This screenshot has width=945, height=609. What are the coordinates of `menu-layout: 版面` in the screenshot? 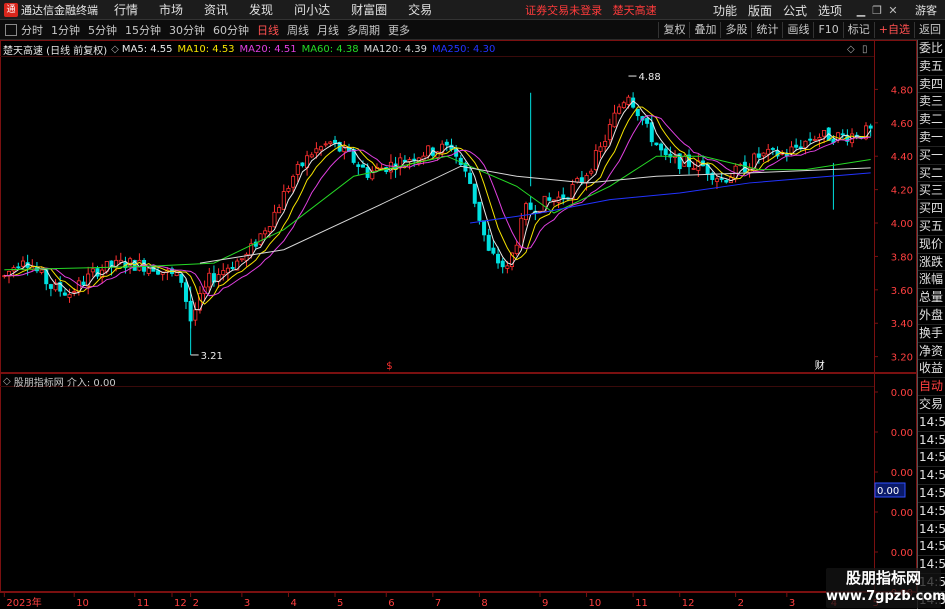 It's located at (760, 10).